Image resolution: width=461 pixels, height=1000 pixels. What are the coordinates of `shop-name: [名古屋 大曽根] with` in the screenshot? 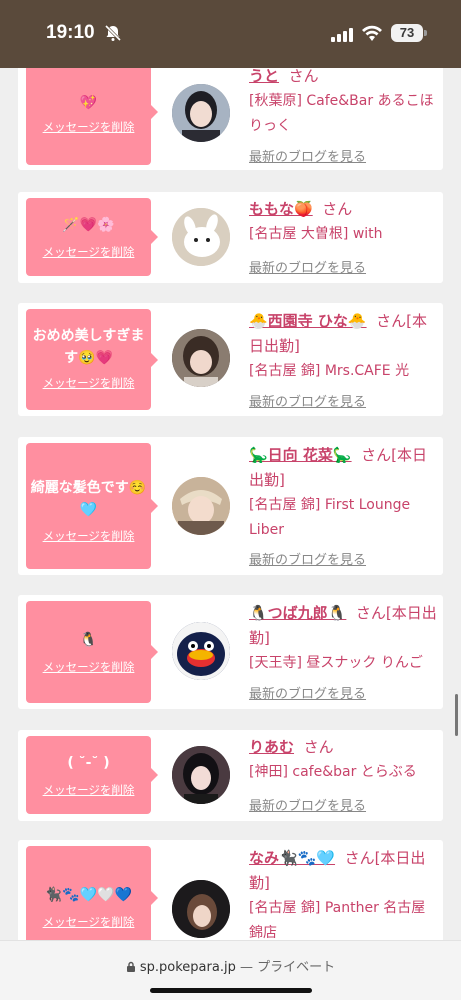 It's located at (316, 234).